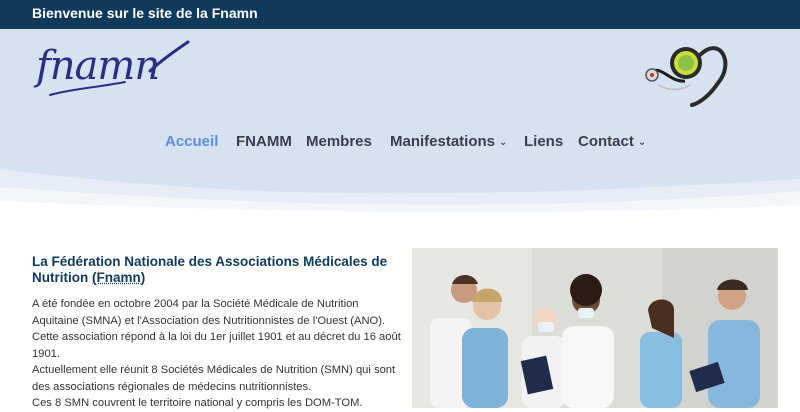  What do you see at coordinates (686, 71) in the screenshot?
I see `stethoscope-apple-icon` at bounding box center [686, 71].